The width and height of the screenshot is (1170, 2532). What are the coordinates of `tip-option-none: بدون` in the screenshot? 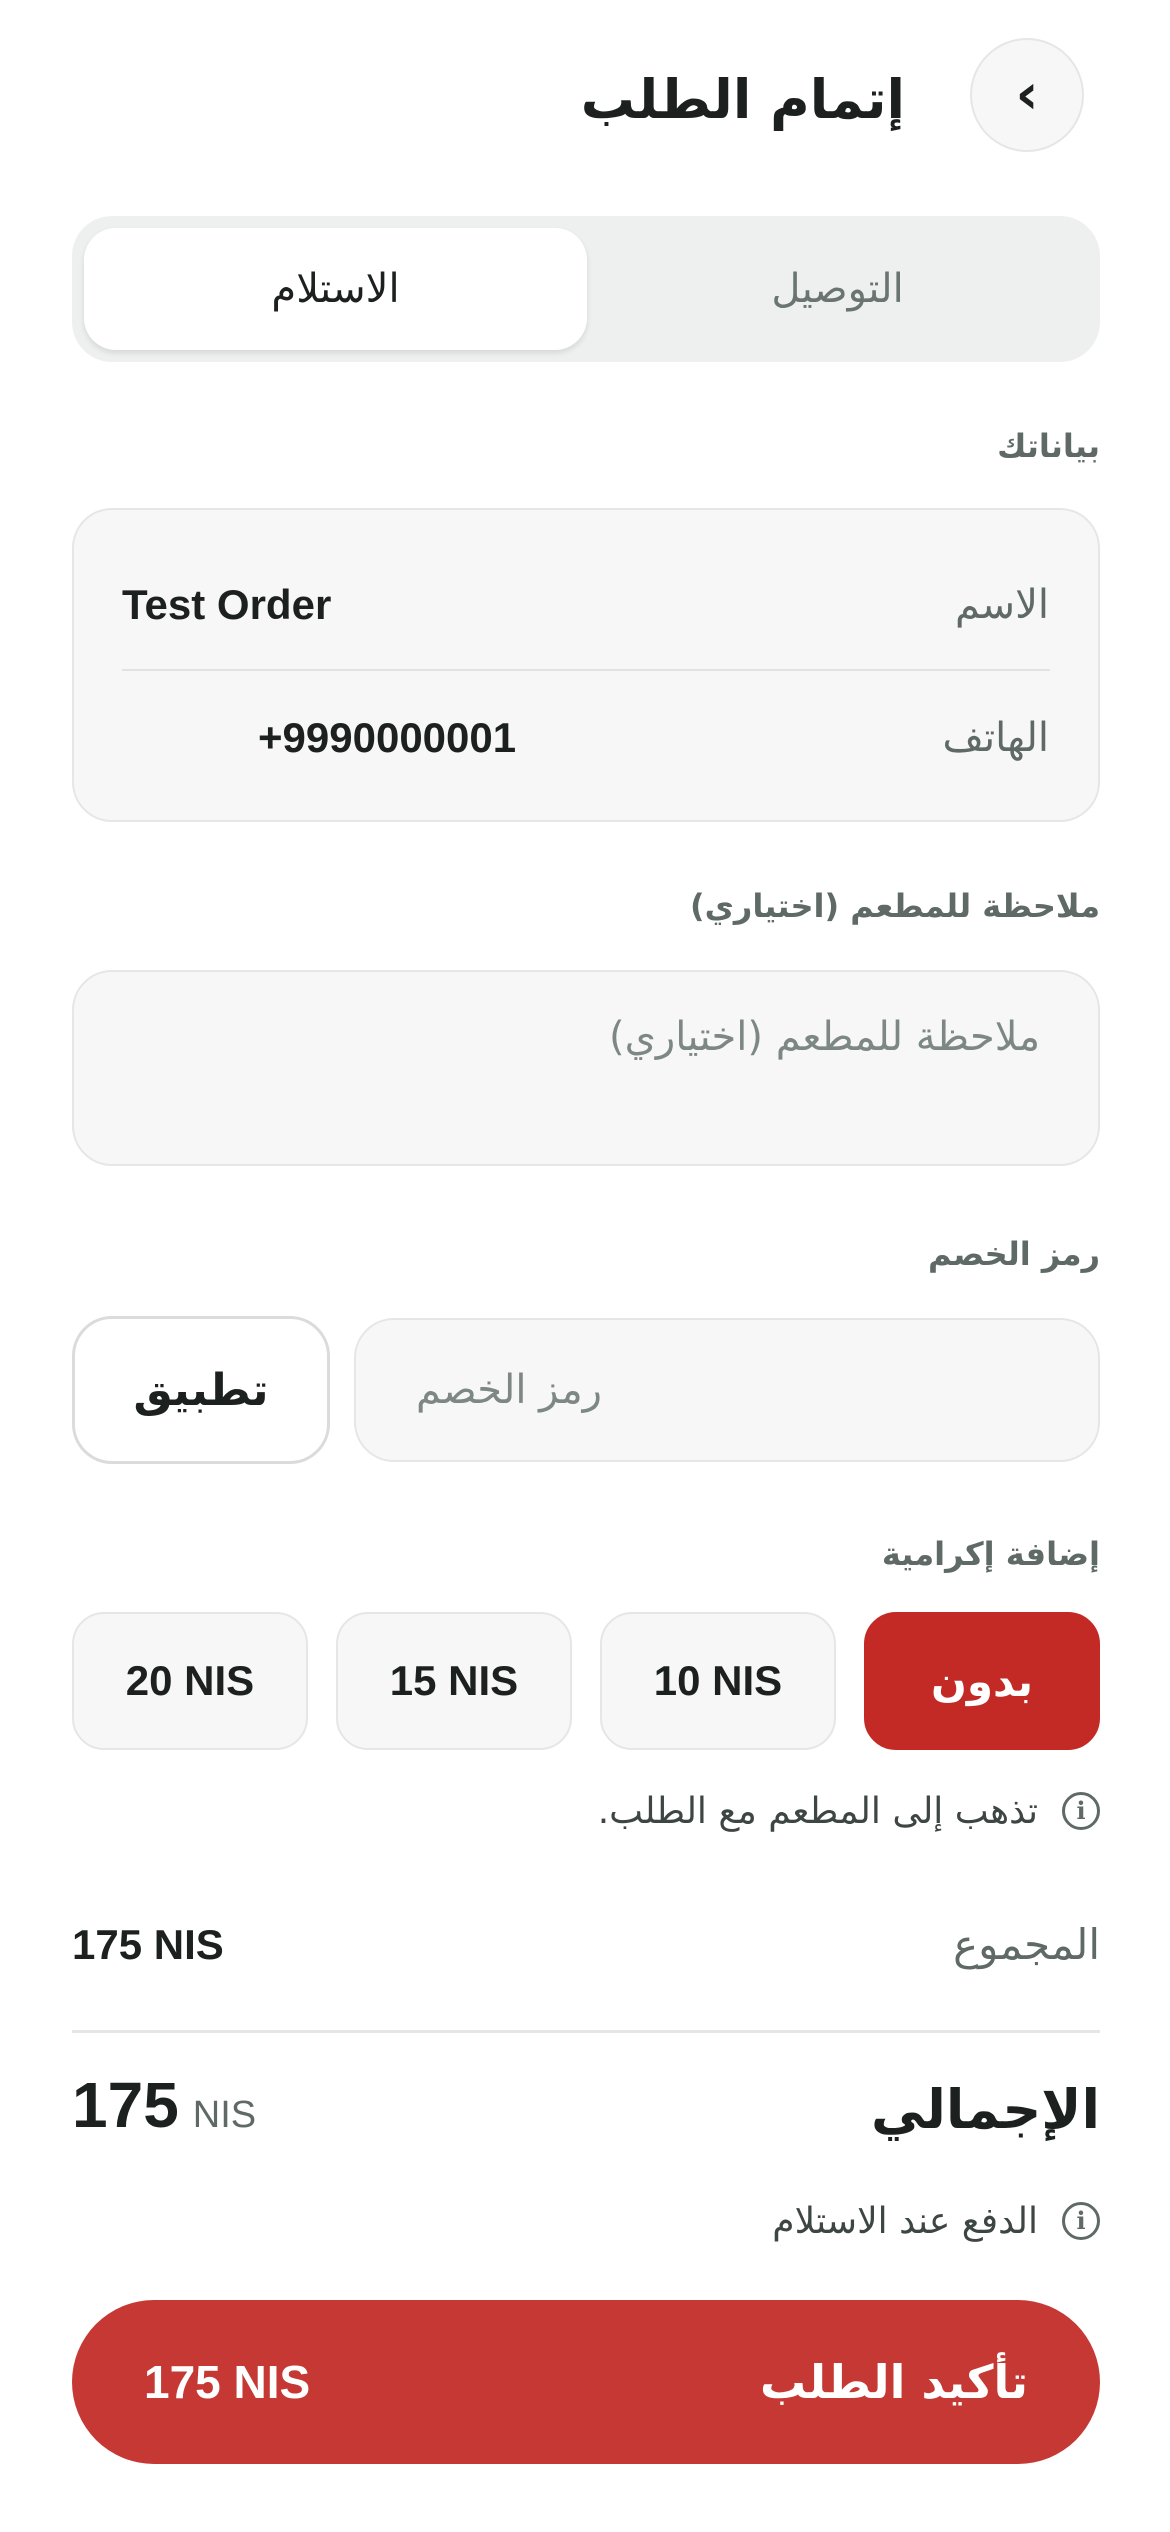 It's located at (982, 1681).